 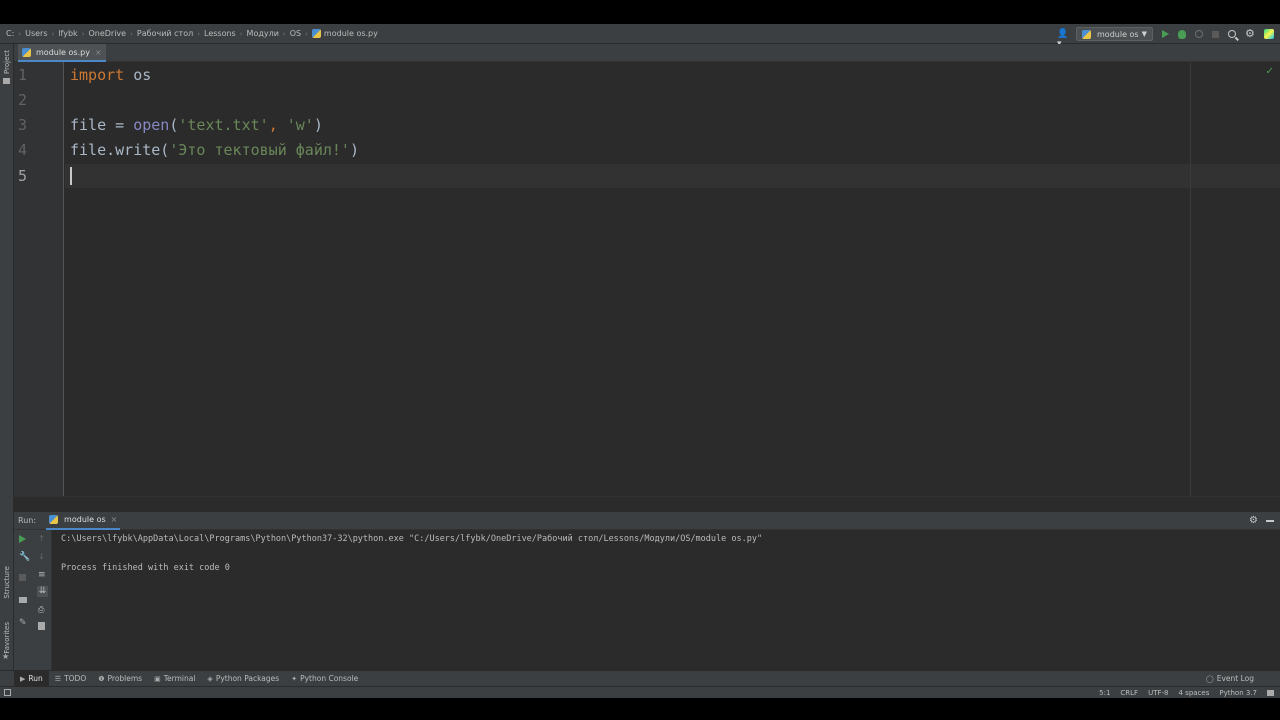 I want to click on cursor-position: 5:1, so click(x=1104, y=693).